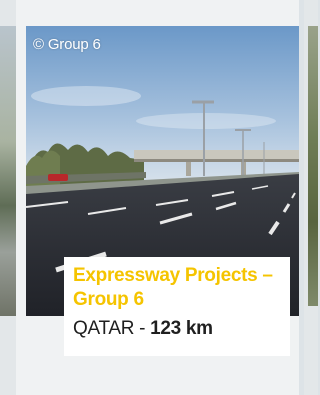 The width and height of the screenshot is (320, 395). What do you see at coordinates (313, 166) in the screenshot?
I see `next-card-image` at bounding box center [313, 166].